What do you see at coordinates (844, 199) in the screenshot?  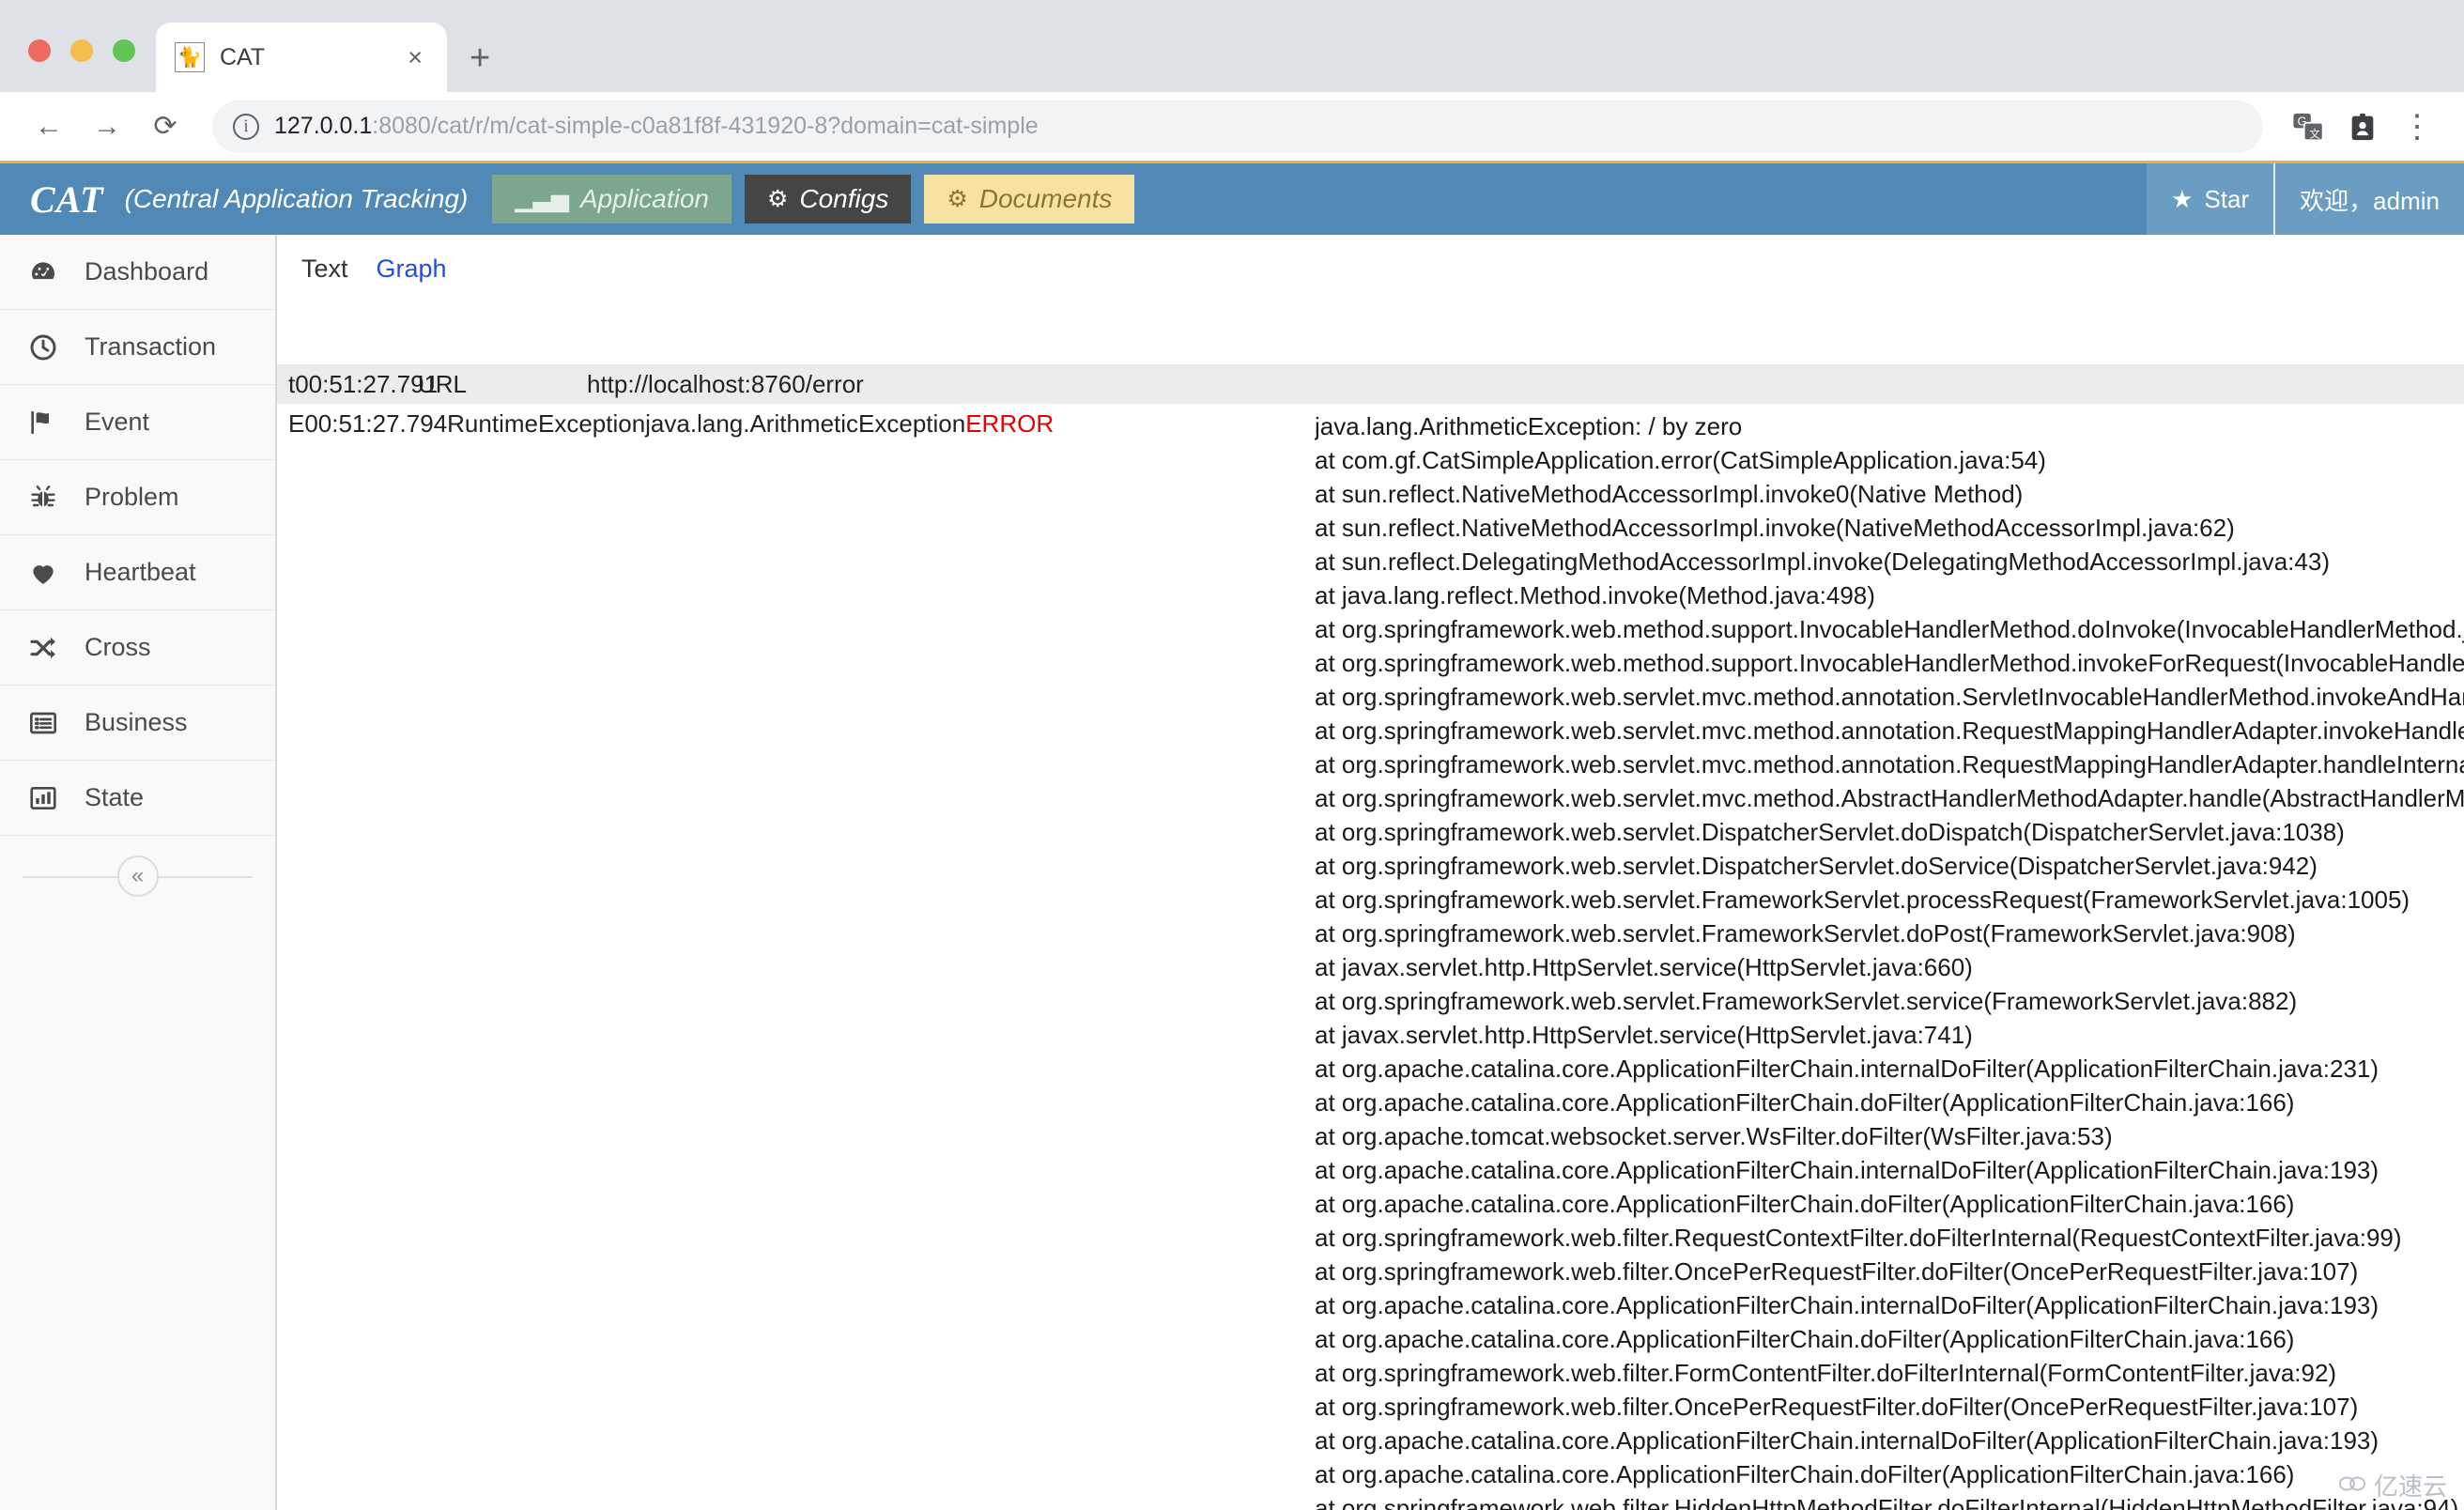 I see `nav-configs-label: Configs` at bounding box center [844, 199].